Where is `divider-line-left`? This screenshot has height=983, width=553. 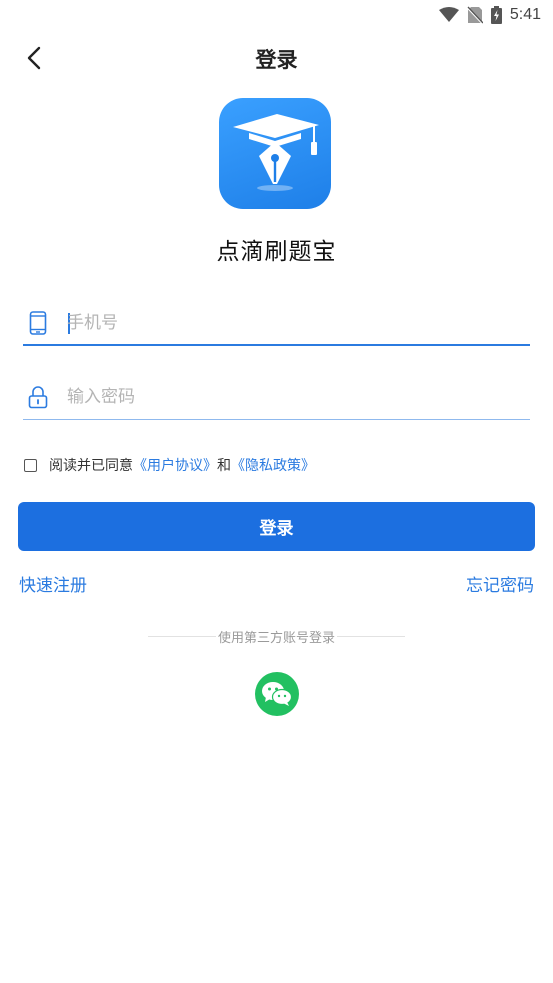 divider-line-left is located at coordinates (182, 636).